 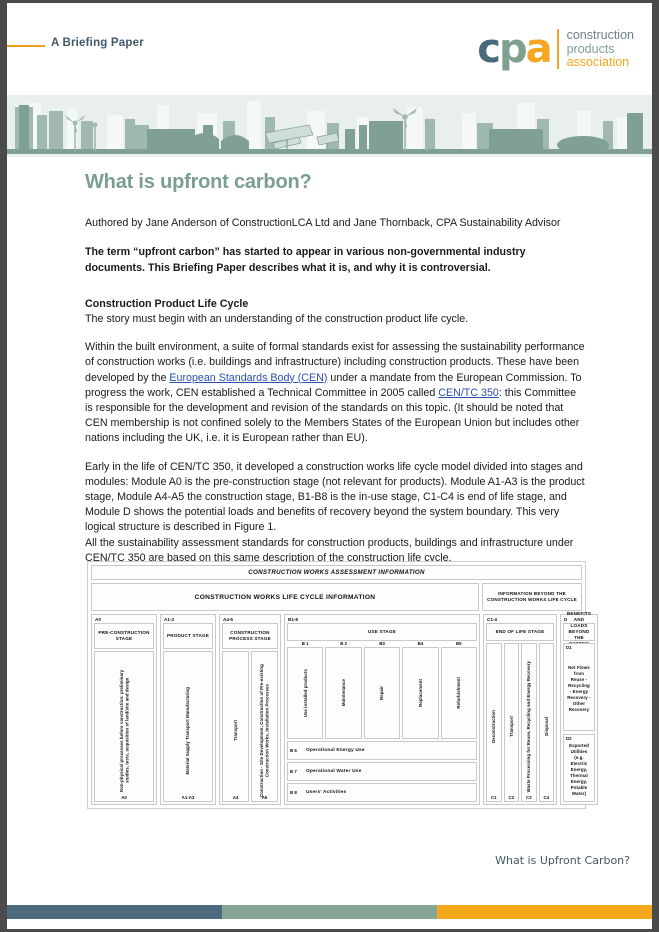 What do you see at coordinates (590, 48) in the screenshot?
I see `logo-word-products: products` at bounding box center [590, 48].